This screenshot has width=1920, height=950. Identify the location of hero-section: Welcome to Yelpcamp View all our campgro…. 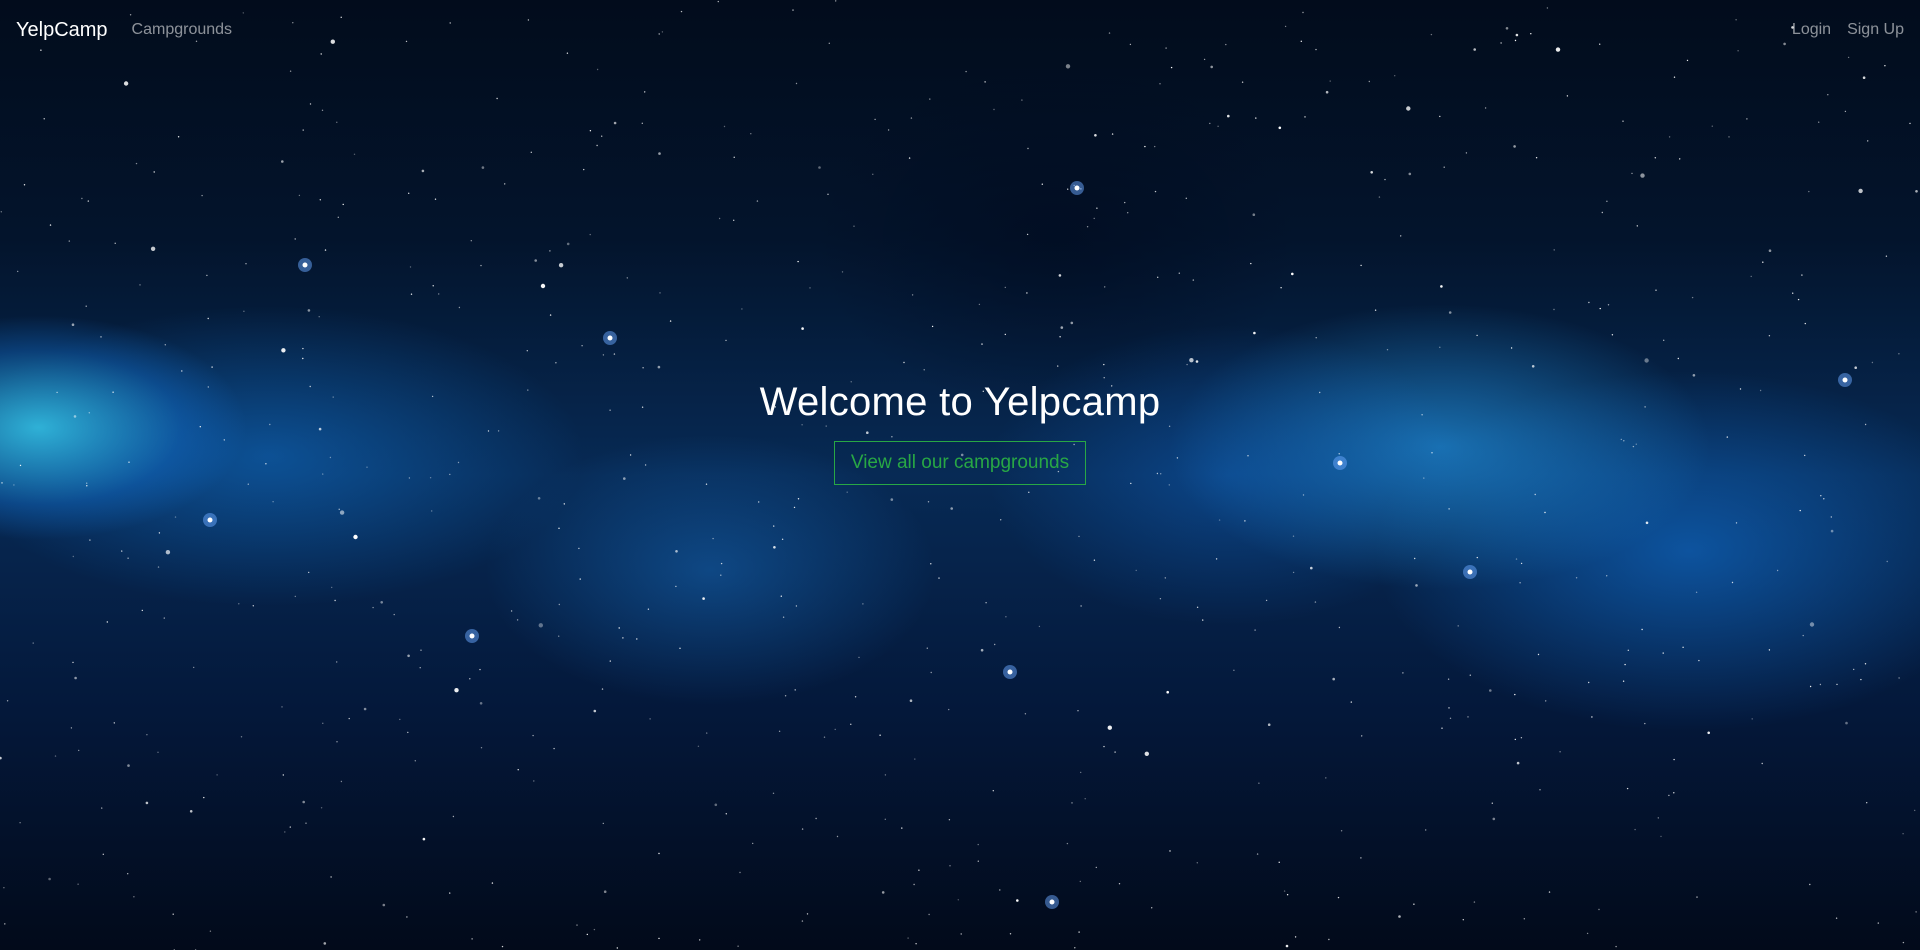
(960, 432).